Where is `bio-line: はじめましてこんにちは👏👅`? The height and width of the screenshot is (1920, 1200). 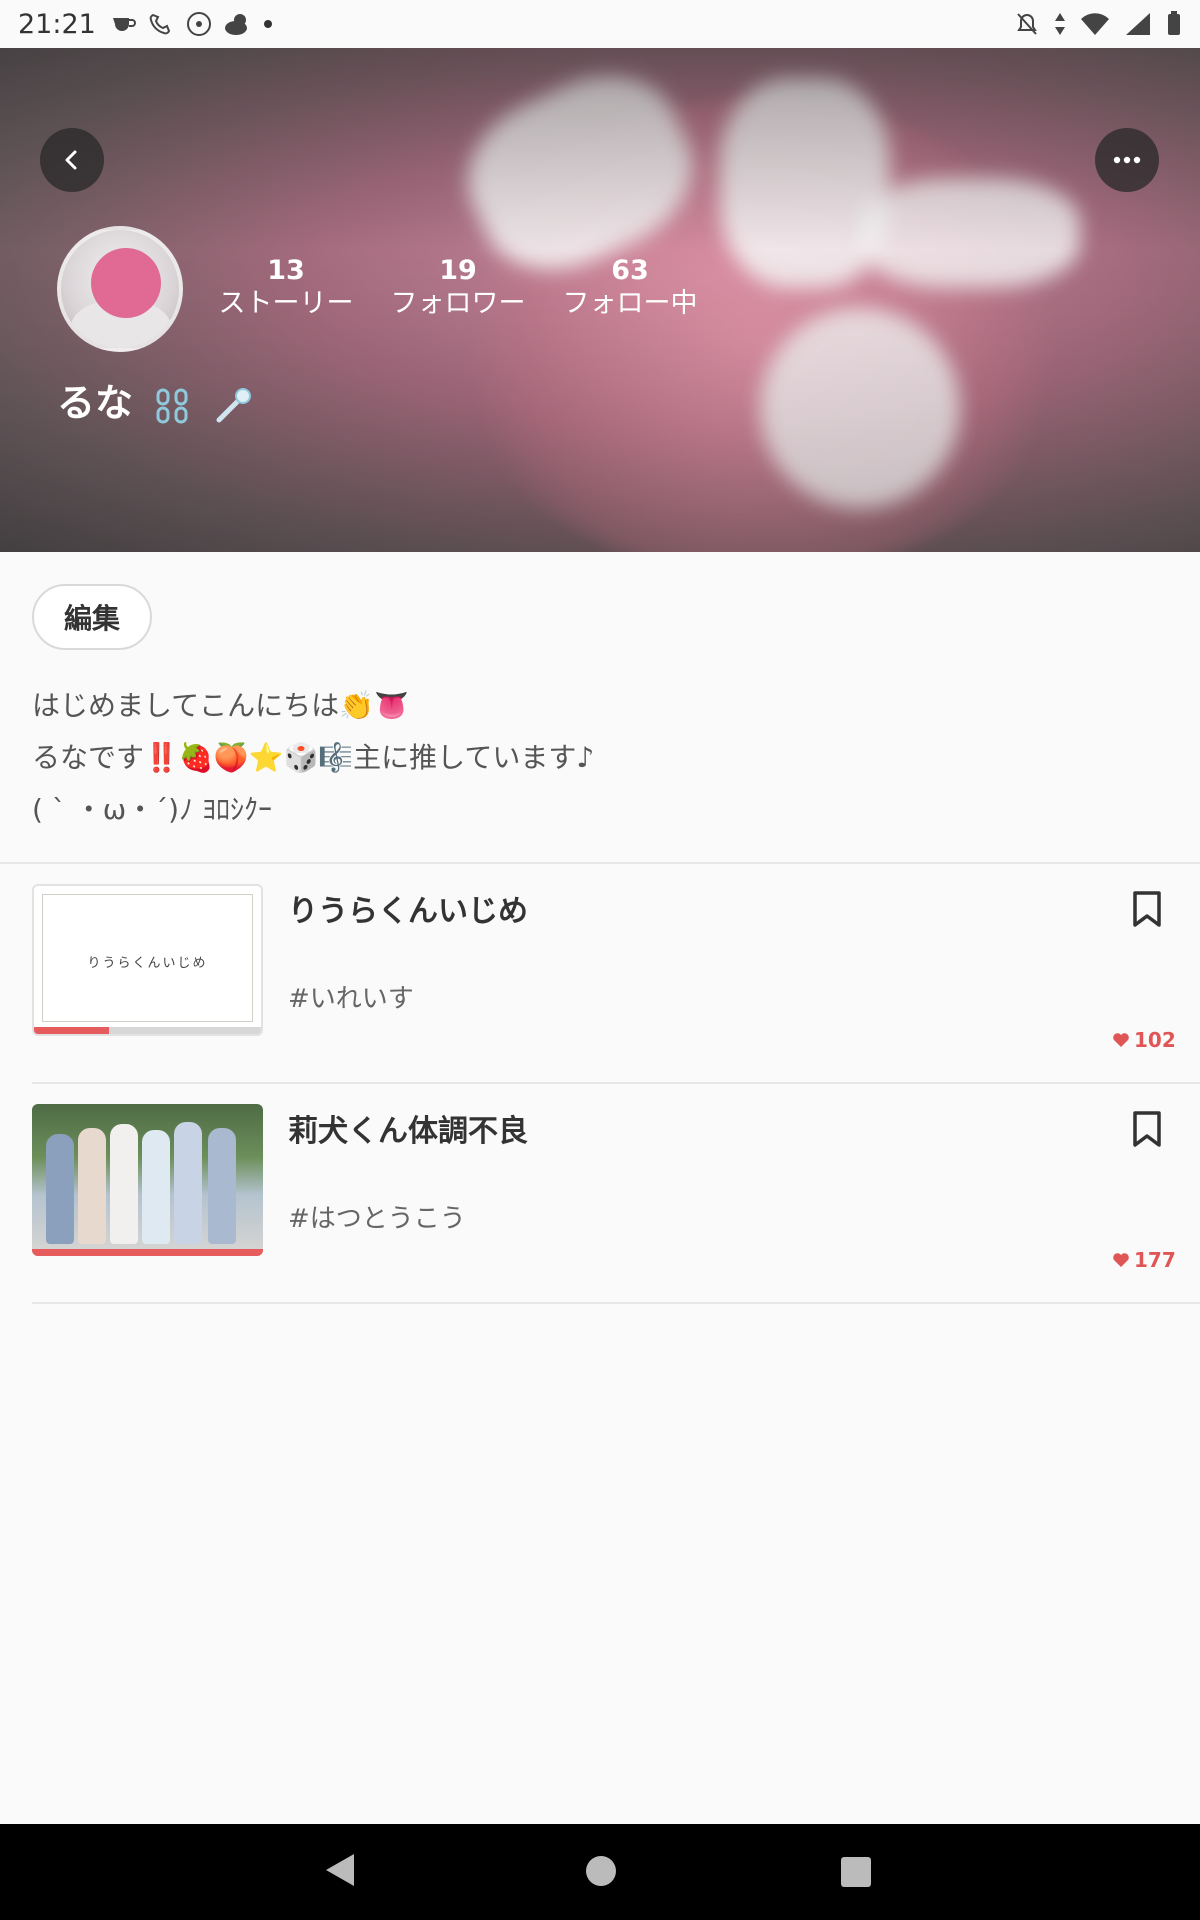 bio-line: はじめましてこんにちは👏👅 is located at coordinates (220, 705).